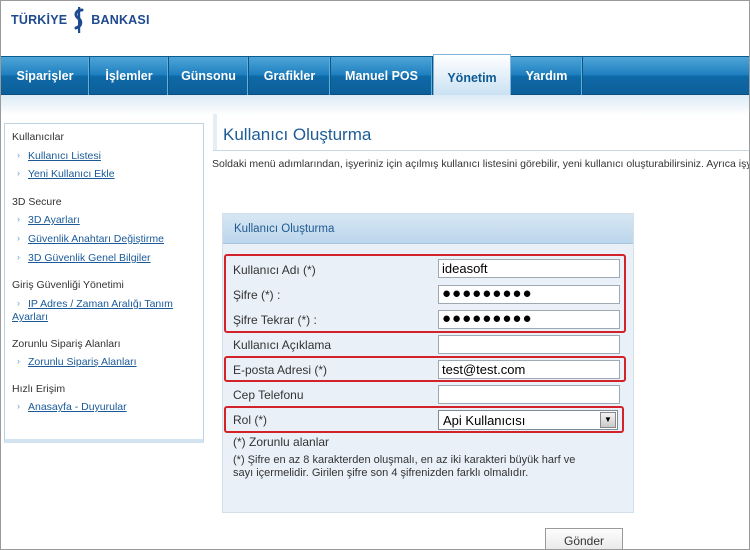 Image resolution: width=750 pixels, height=550 pixels. Describe the element at coordinates (481, 150) in the screenshot. I see `title-divider` at that location.